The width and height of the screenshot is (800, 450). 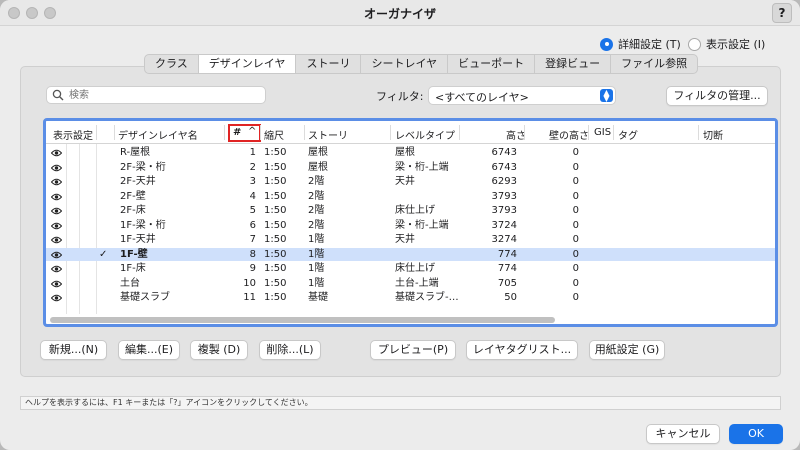 What do you see at coordinates (425, 134) in the screenshot?
I see `col-level-type: レベルタイプ` at bounding box center [425, 134].